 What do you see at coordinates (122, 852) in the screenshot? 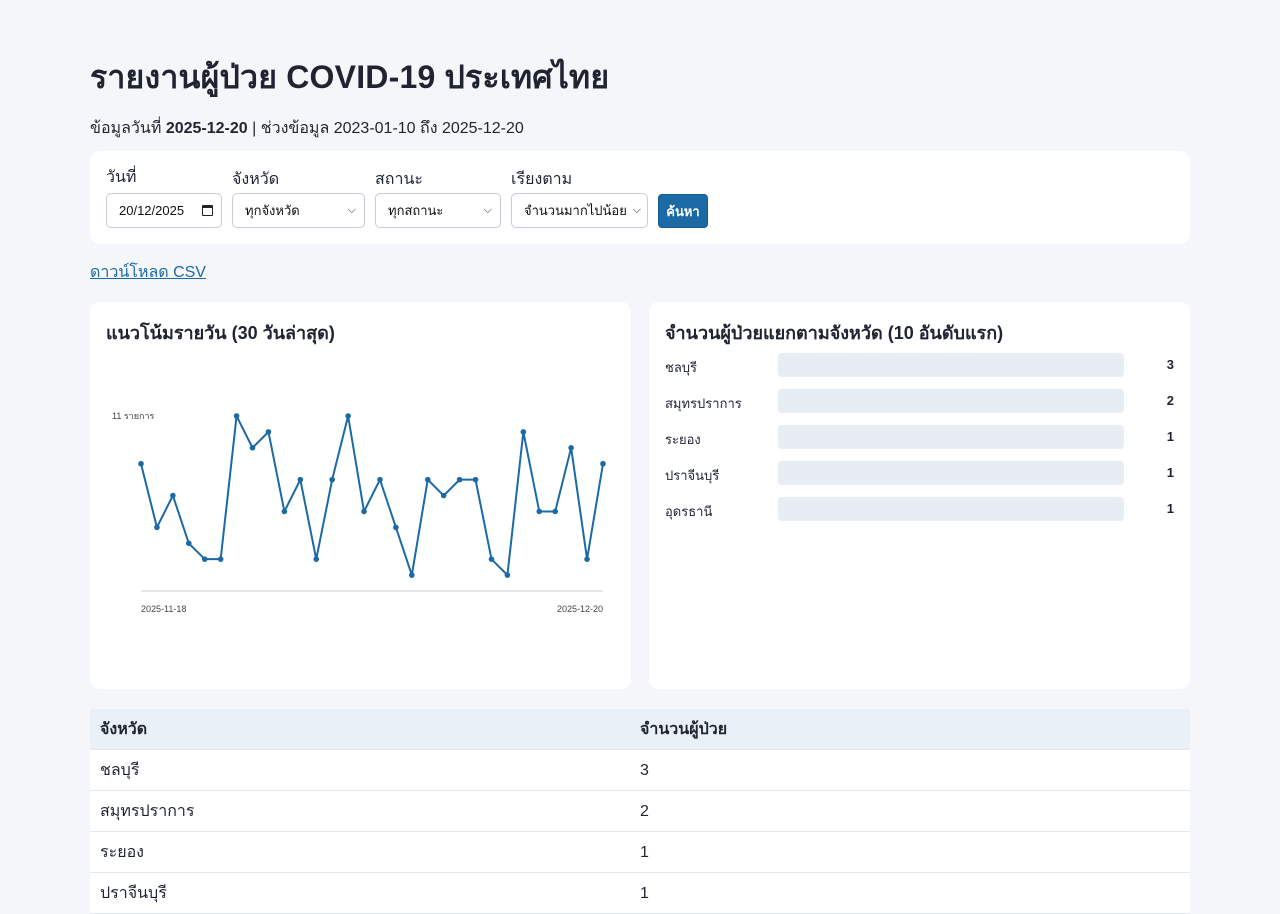
I see `province-cell: ระยอง` at bounding box center [122, 852].